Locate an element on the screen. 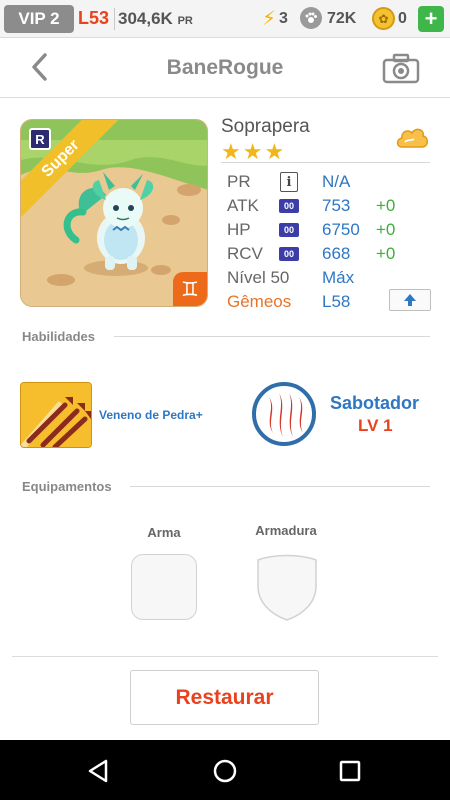 This screenshot has width=450, height=800. rcv-label: RCV is located at coordinates (245, 253).